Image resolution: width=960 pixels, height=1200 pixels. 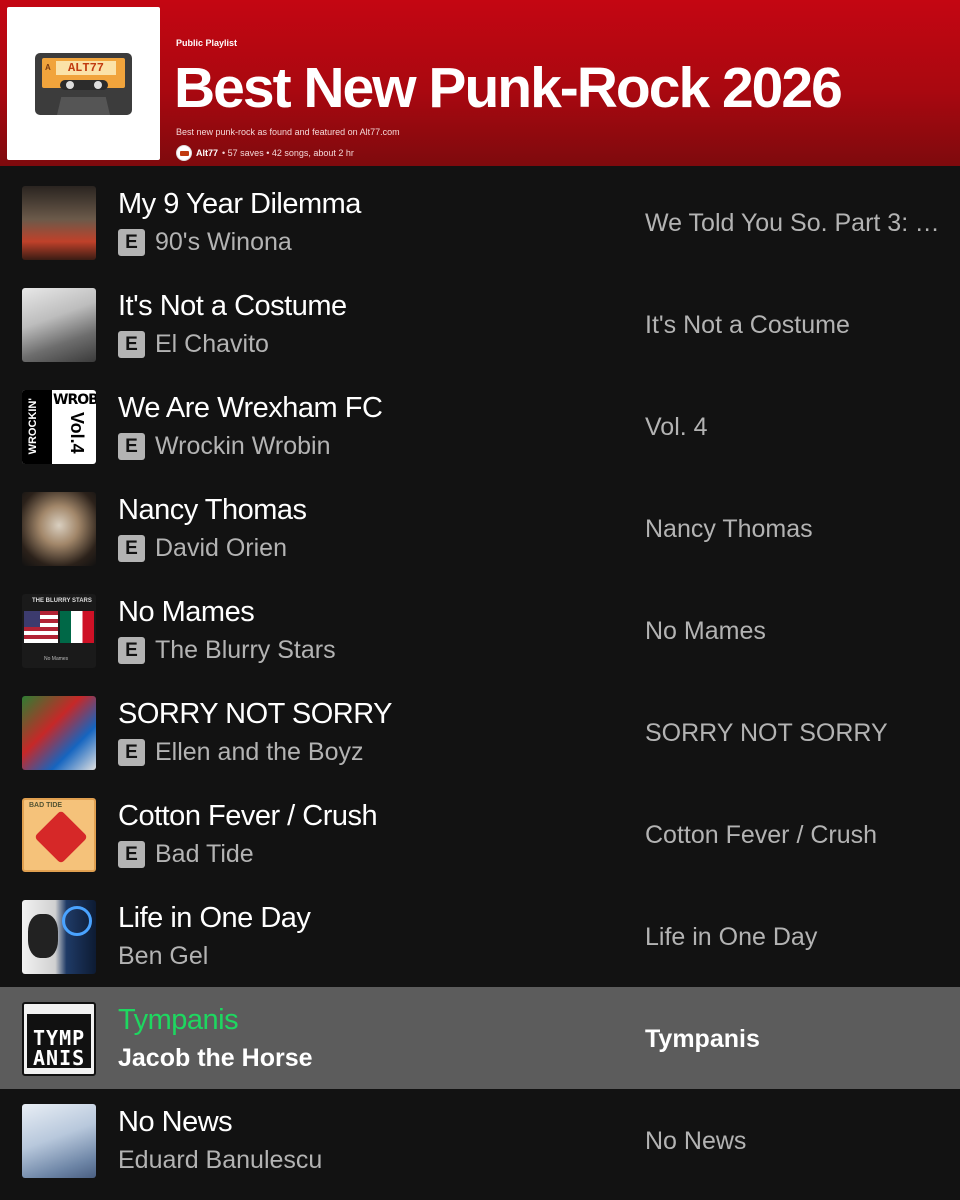 What do you see at coordinates (46, 805) in the screenshot?
I see `album-art-text-top: BAD TIDE` at bounding box center [46, 805].